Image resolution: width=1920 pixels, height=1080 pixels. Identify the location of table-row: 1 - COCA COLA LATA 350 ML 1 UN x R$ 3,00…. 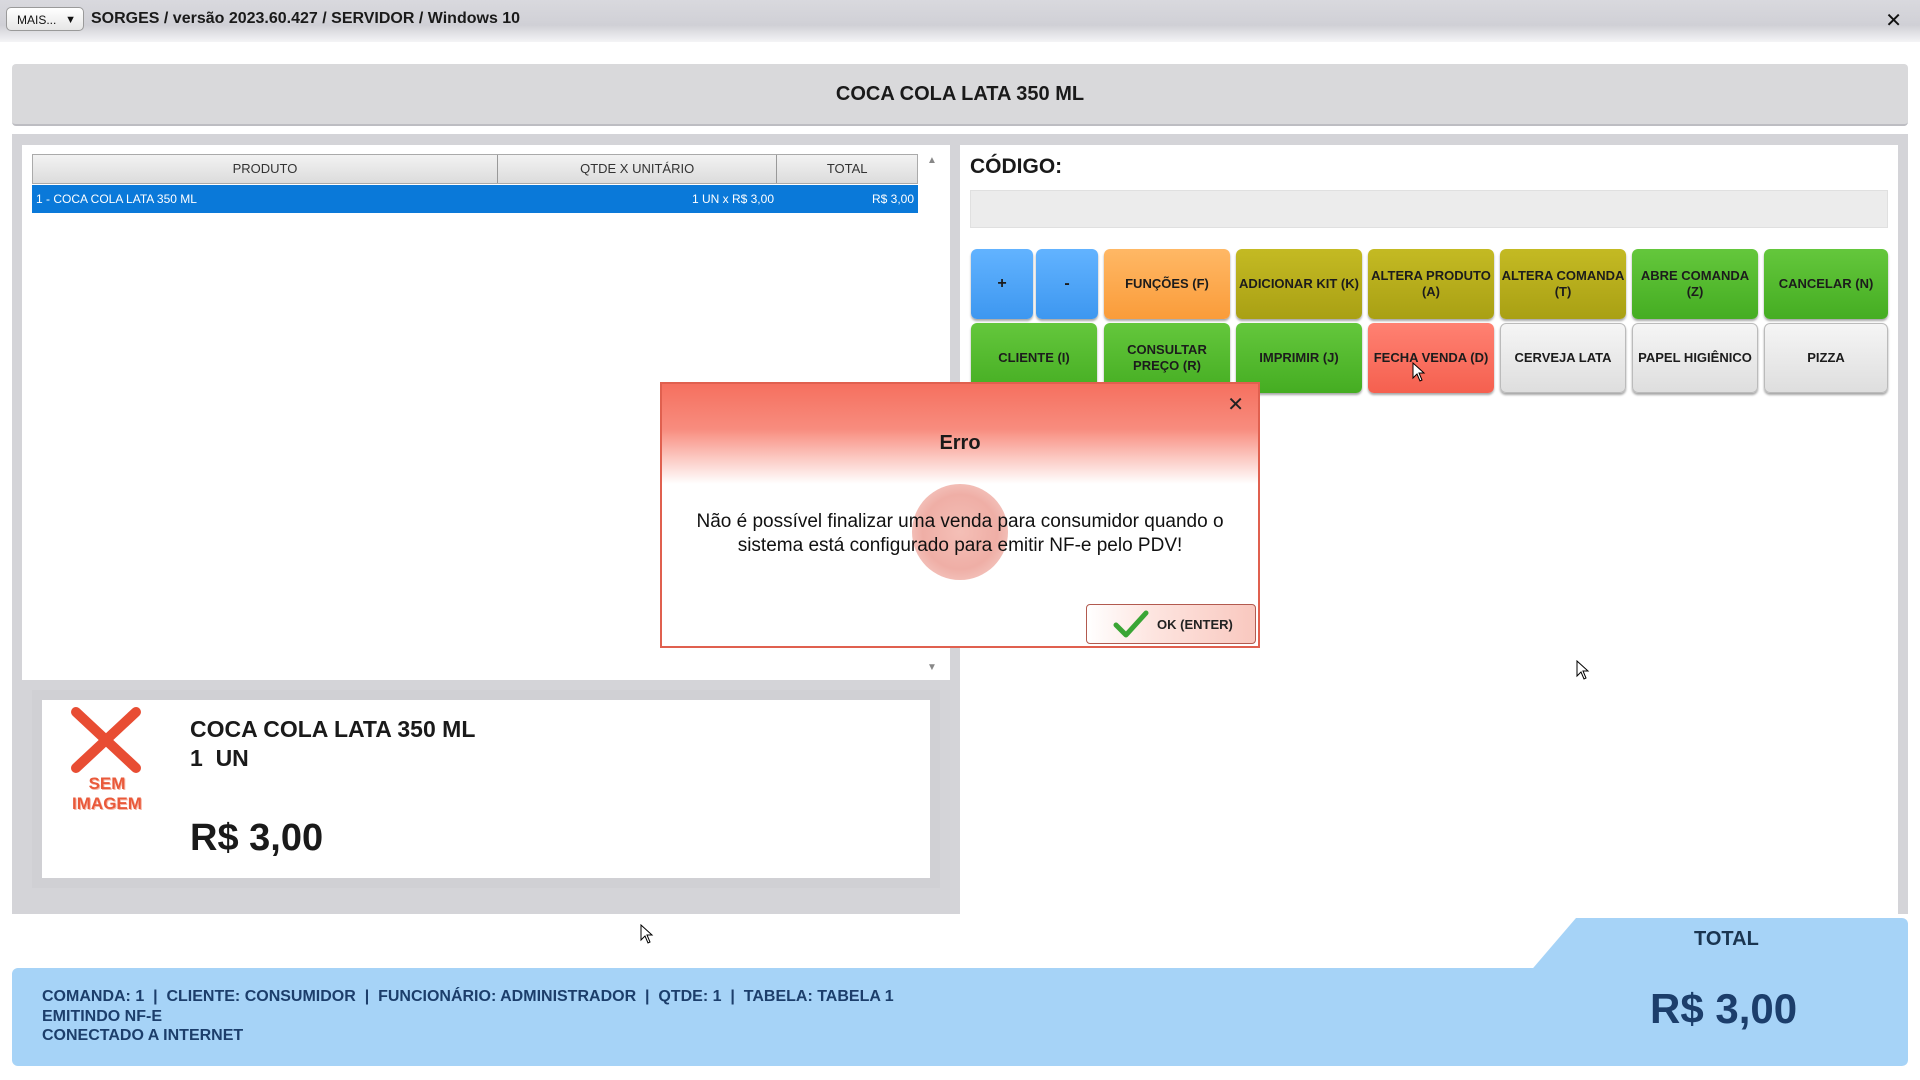
(475, 199).